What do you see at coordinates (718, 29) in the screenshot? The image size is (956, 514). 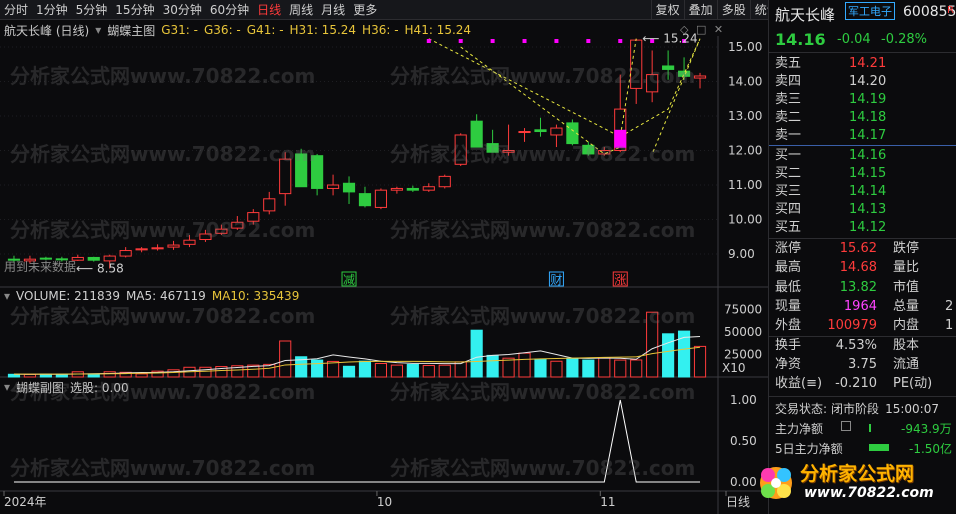 I see `close-icon: ✕` at bounding box center [718, 29].